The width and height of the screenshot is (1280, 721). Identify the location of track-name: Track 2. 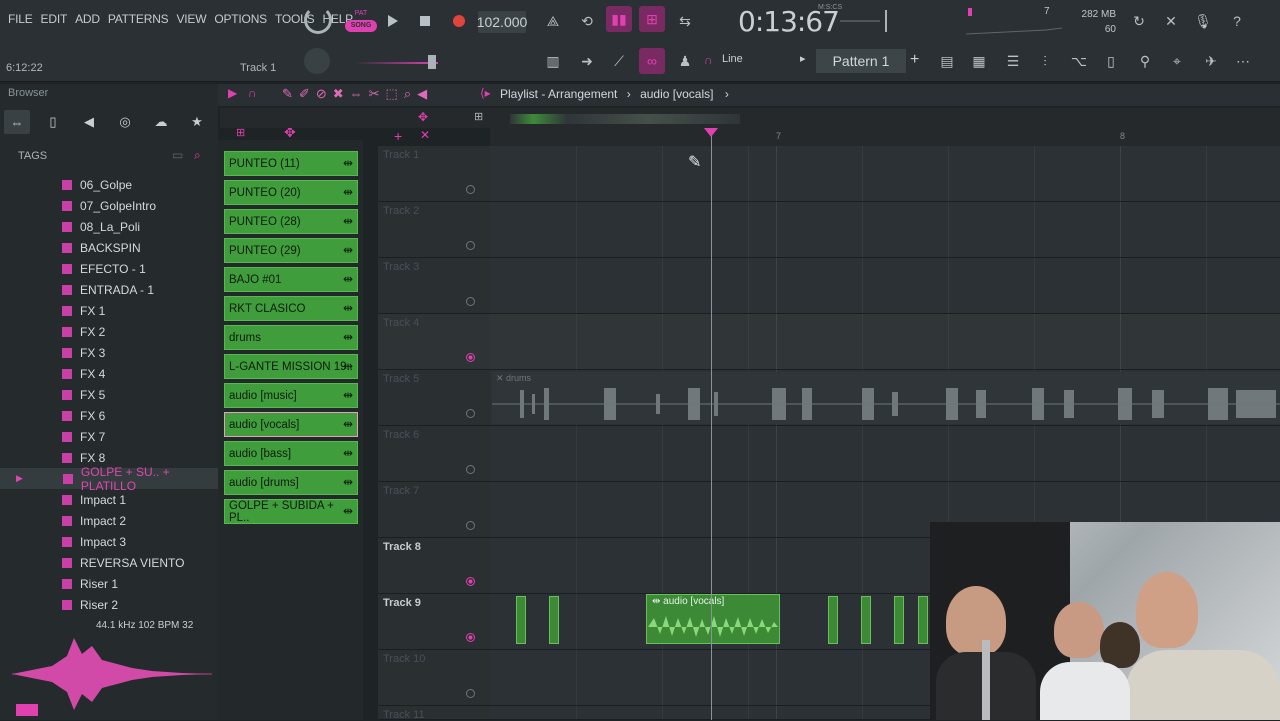
(401, 211).